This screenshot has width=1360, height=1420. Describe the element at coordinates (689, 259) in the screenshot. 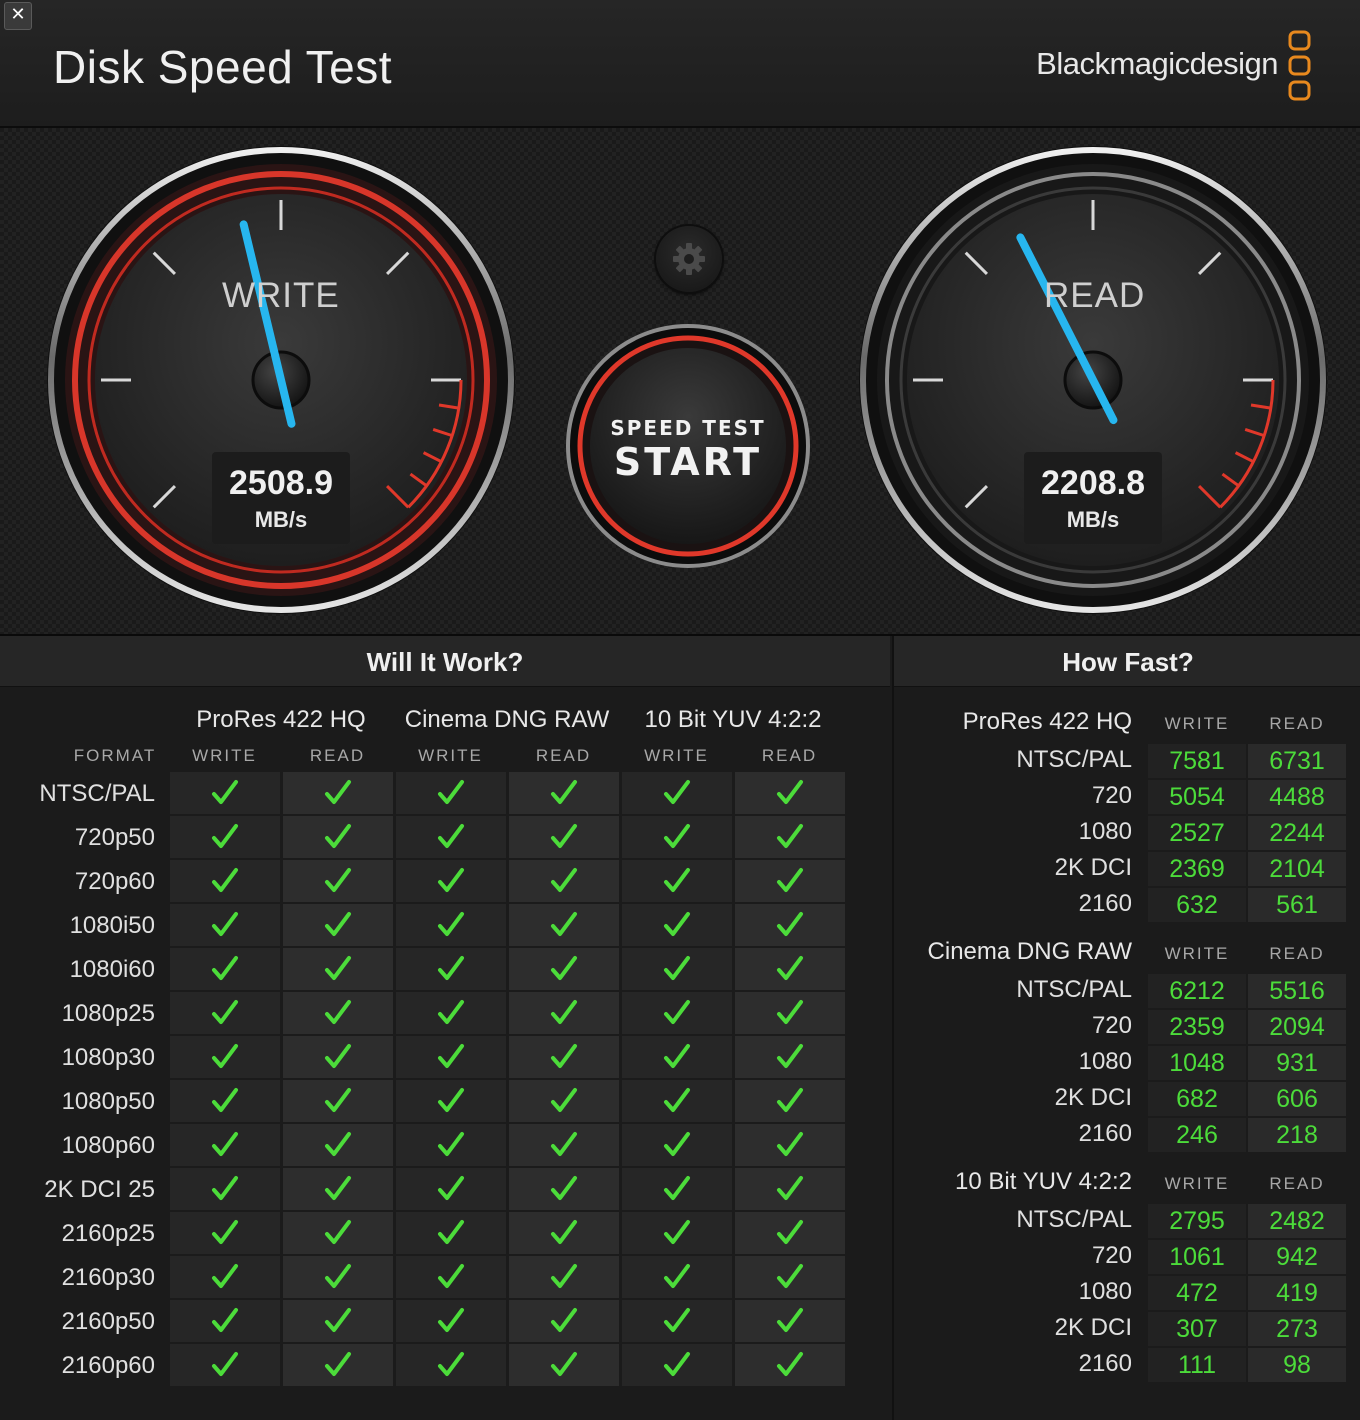

I see `settings-button` at that location.